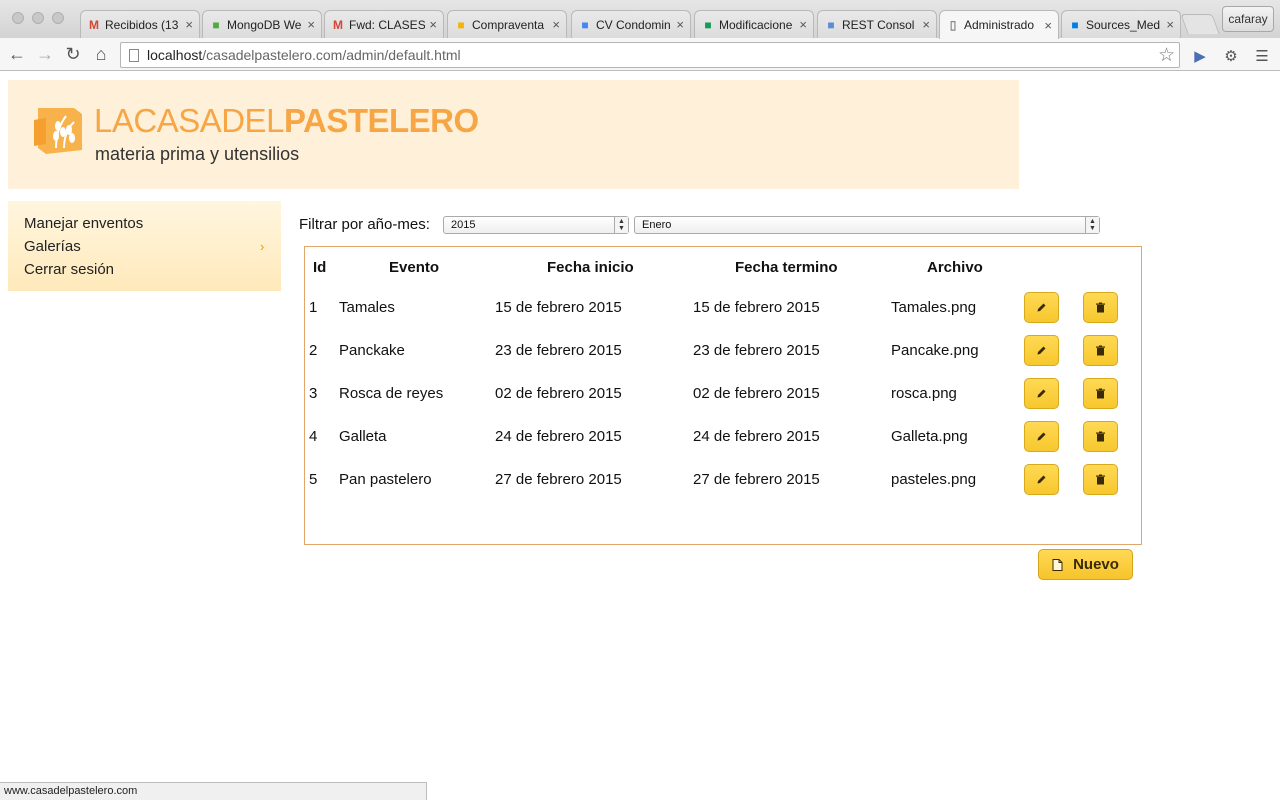  What do you see at coordinates (1248, 19) in the screenshot?
I see `profile-button: cafaray` at bounding box center [1248, 19].